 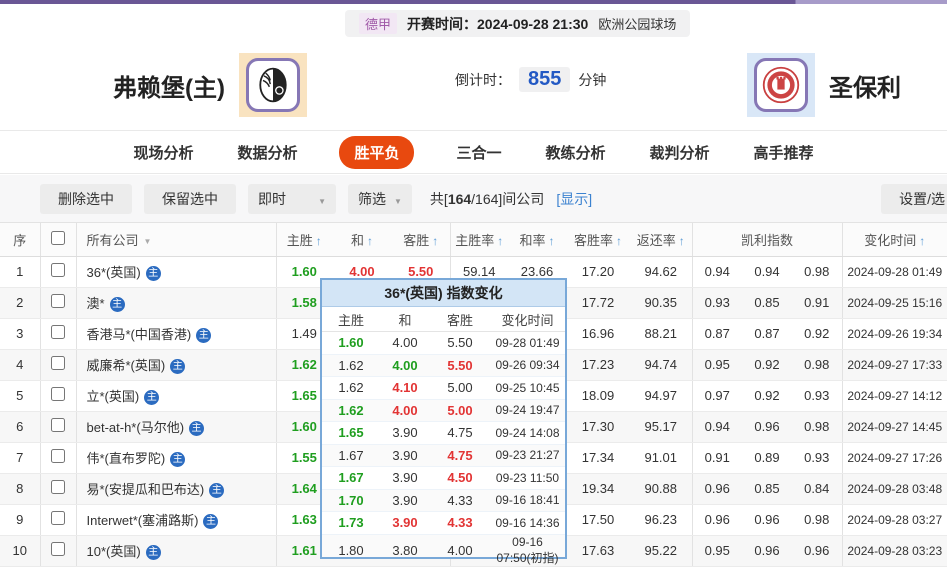 What do you see at coordinates (292, 198) in the screenshot?
I see `instant-dropdown: 即时` at bounding box center [292, 198].